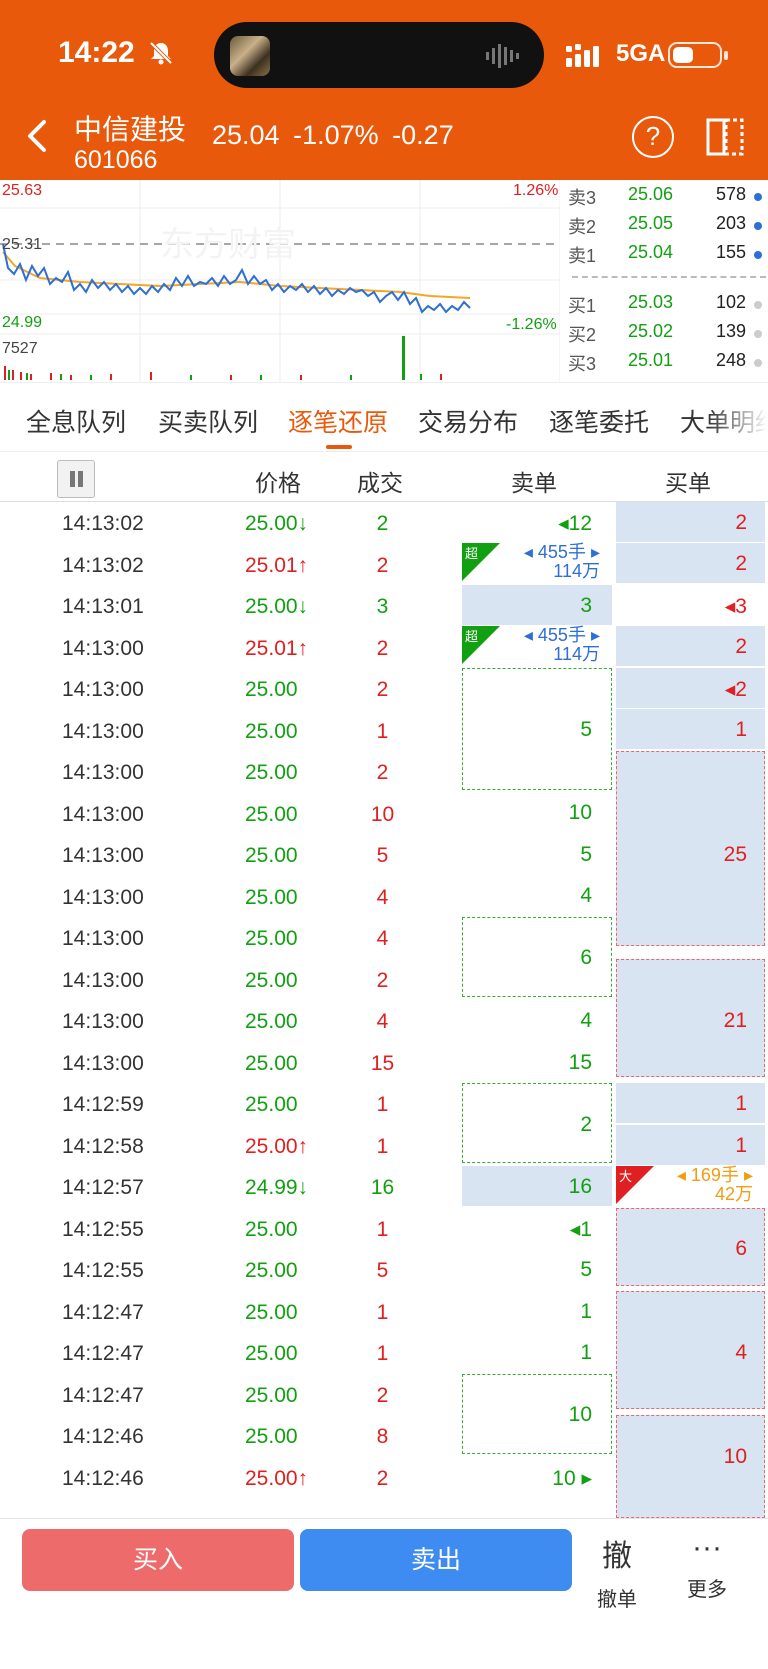 Image resolution: width=768 pixels, height=1669 pixels. Describe the element at coordinates (436, 1560) in the screenshot. I see `sell-button: 卖出` at that location.